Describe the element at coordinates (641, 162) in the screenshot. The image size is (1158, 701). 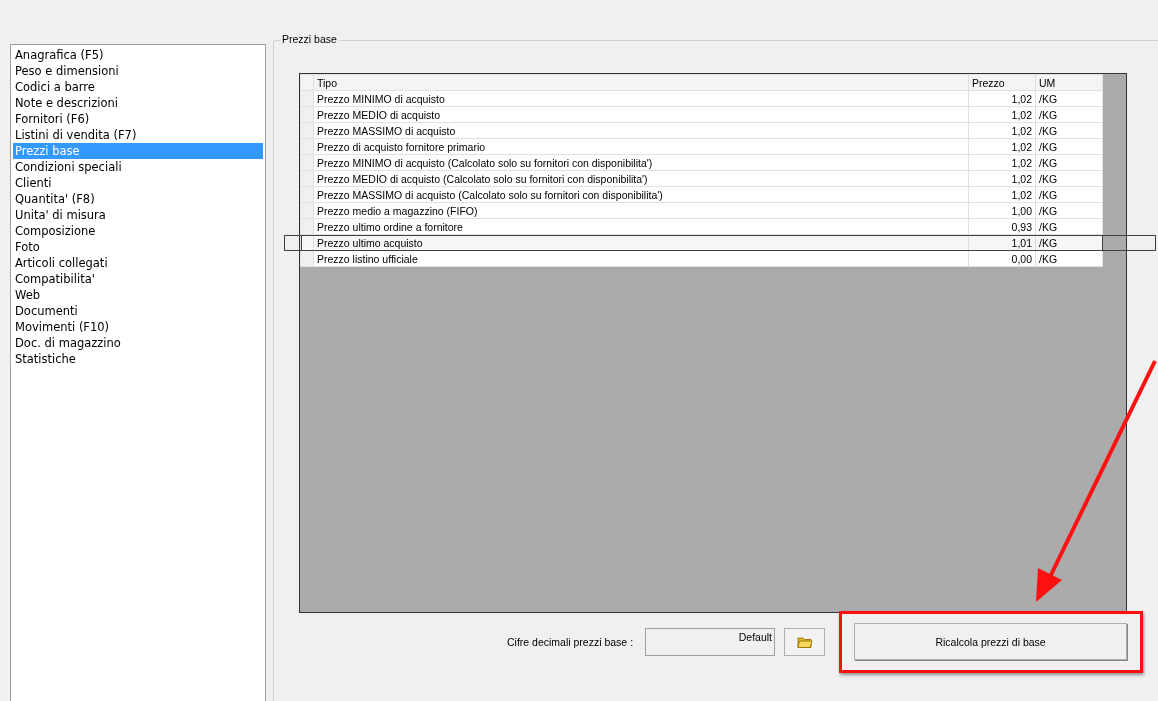
I see `table-cell: Prezzo MINIMO di acquisto (Calcolato solo su fornitori con disponibilita')` at that location.